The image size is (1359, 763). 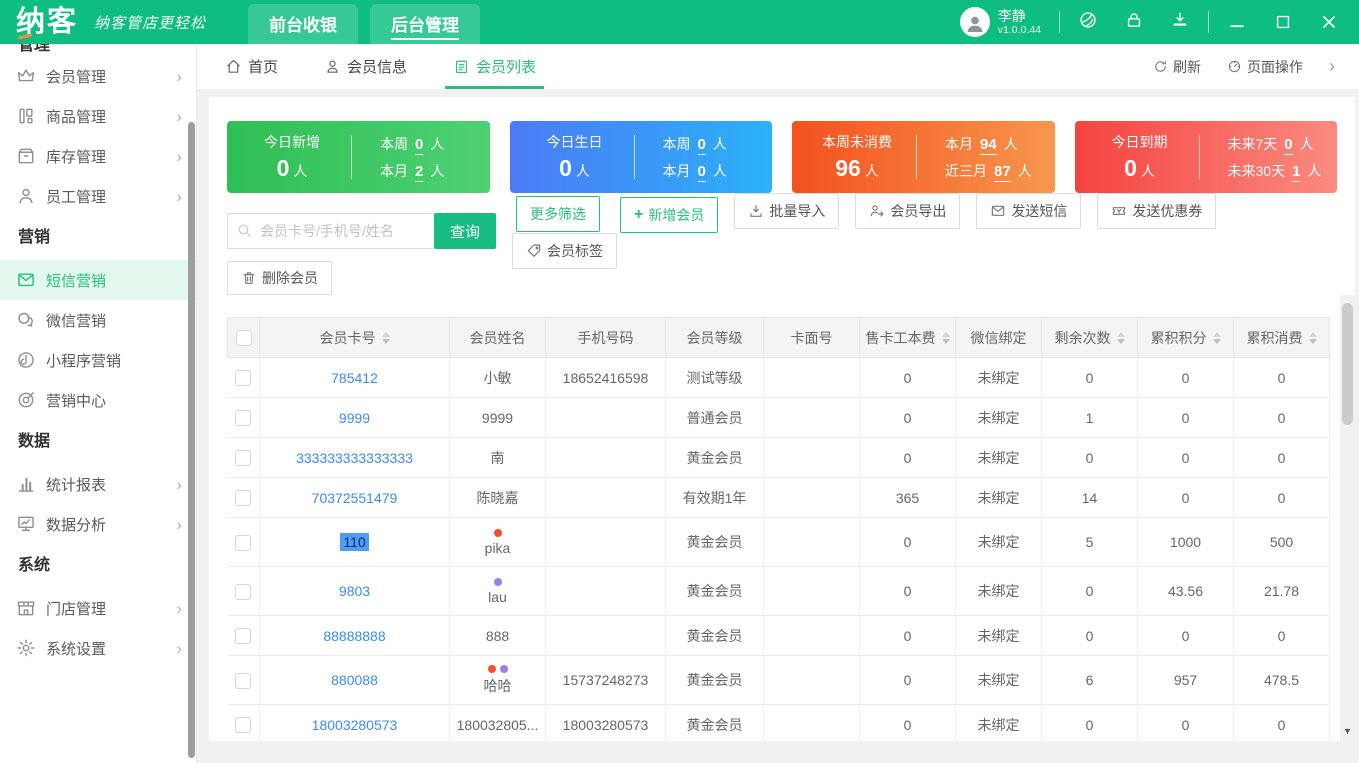 What do you see at coordinates (354, 636) in the screenshot?
I see `member-card-link: 88888888` at bounding box center [354, 636].